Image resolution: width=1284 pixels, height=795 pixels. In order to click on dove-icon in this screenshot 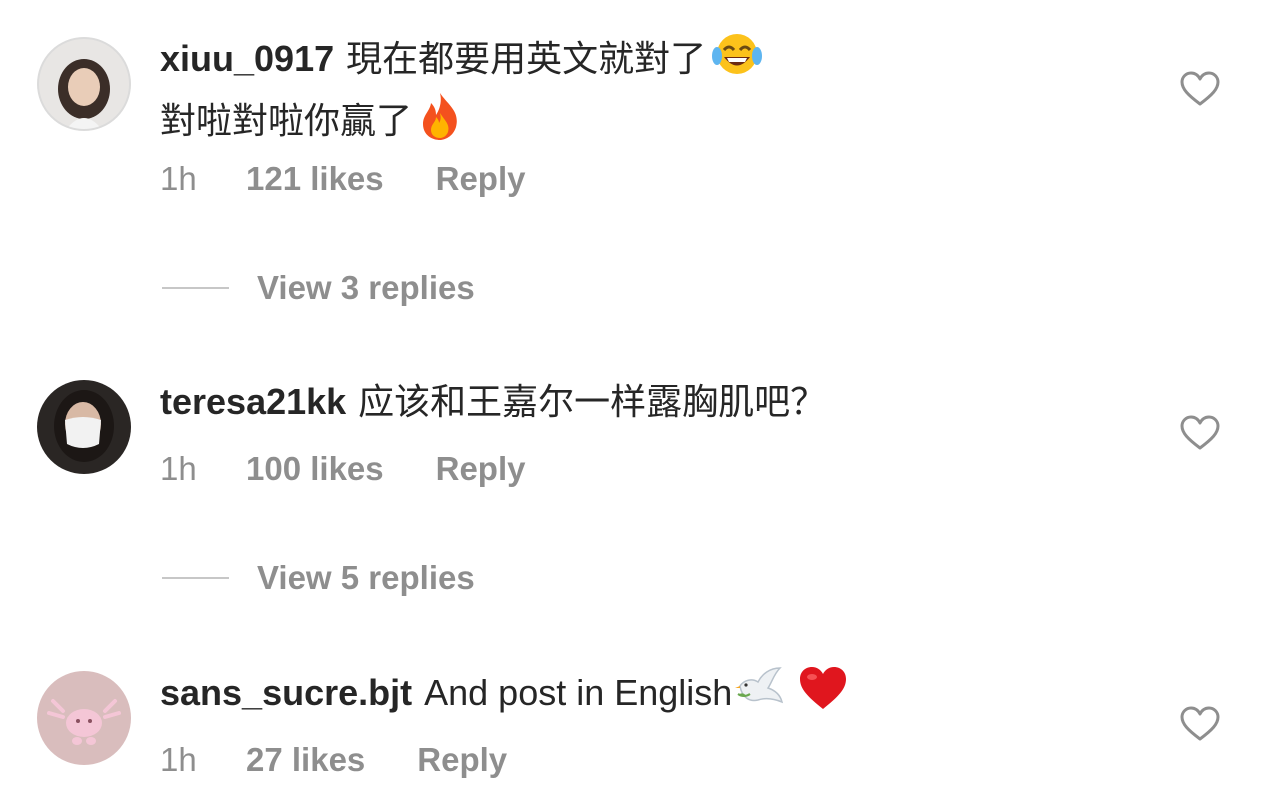, I will do `click(760, 695)`.